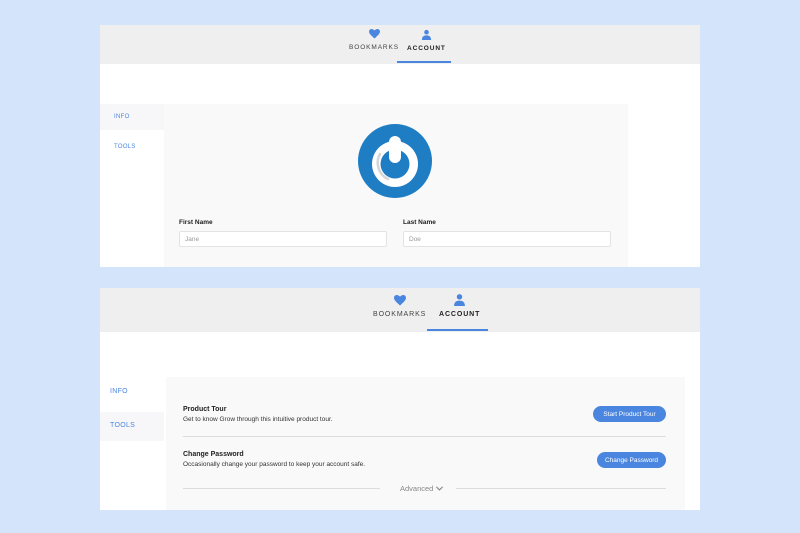 Image resolution: width=800 pixels, height=533 pixels. I want to click on advanced-divider-right, so click(561, 488).